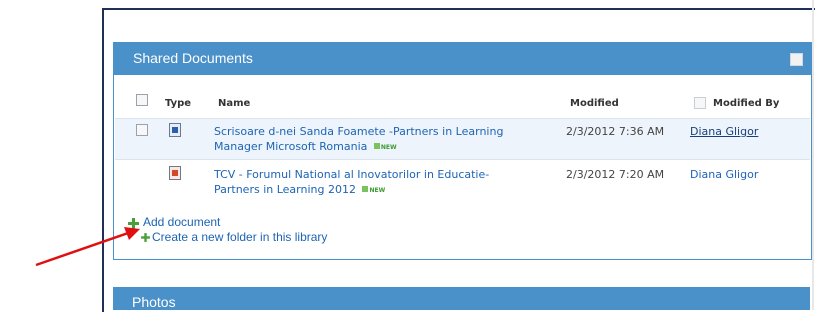 The image size is (815, 312). Describe the element at coordinates (154, 302) in the screenshot. I see `photos-title: Photos` at that location.